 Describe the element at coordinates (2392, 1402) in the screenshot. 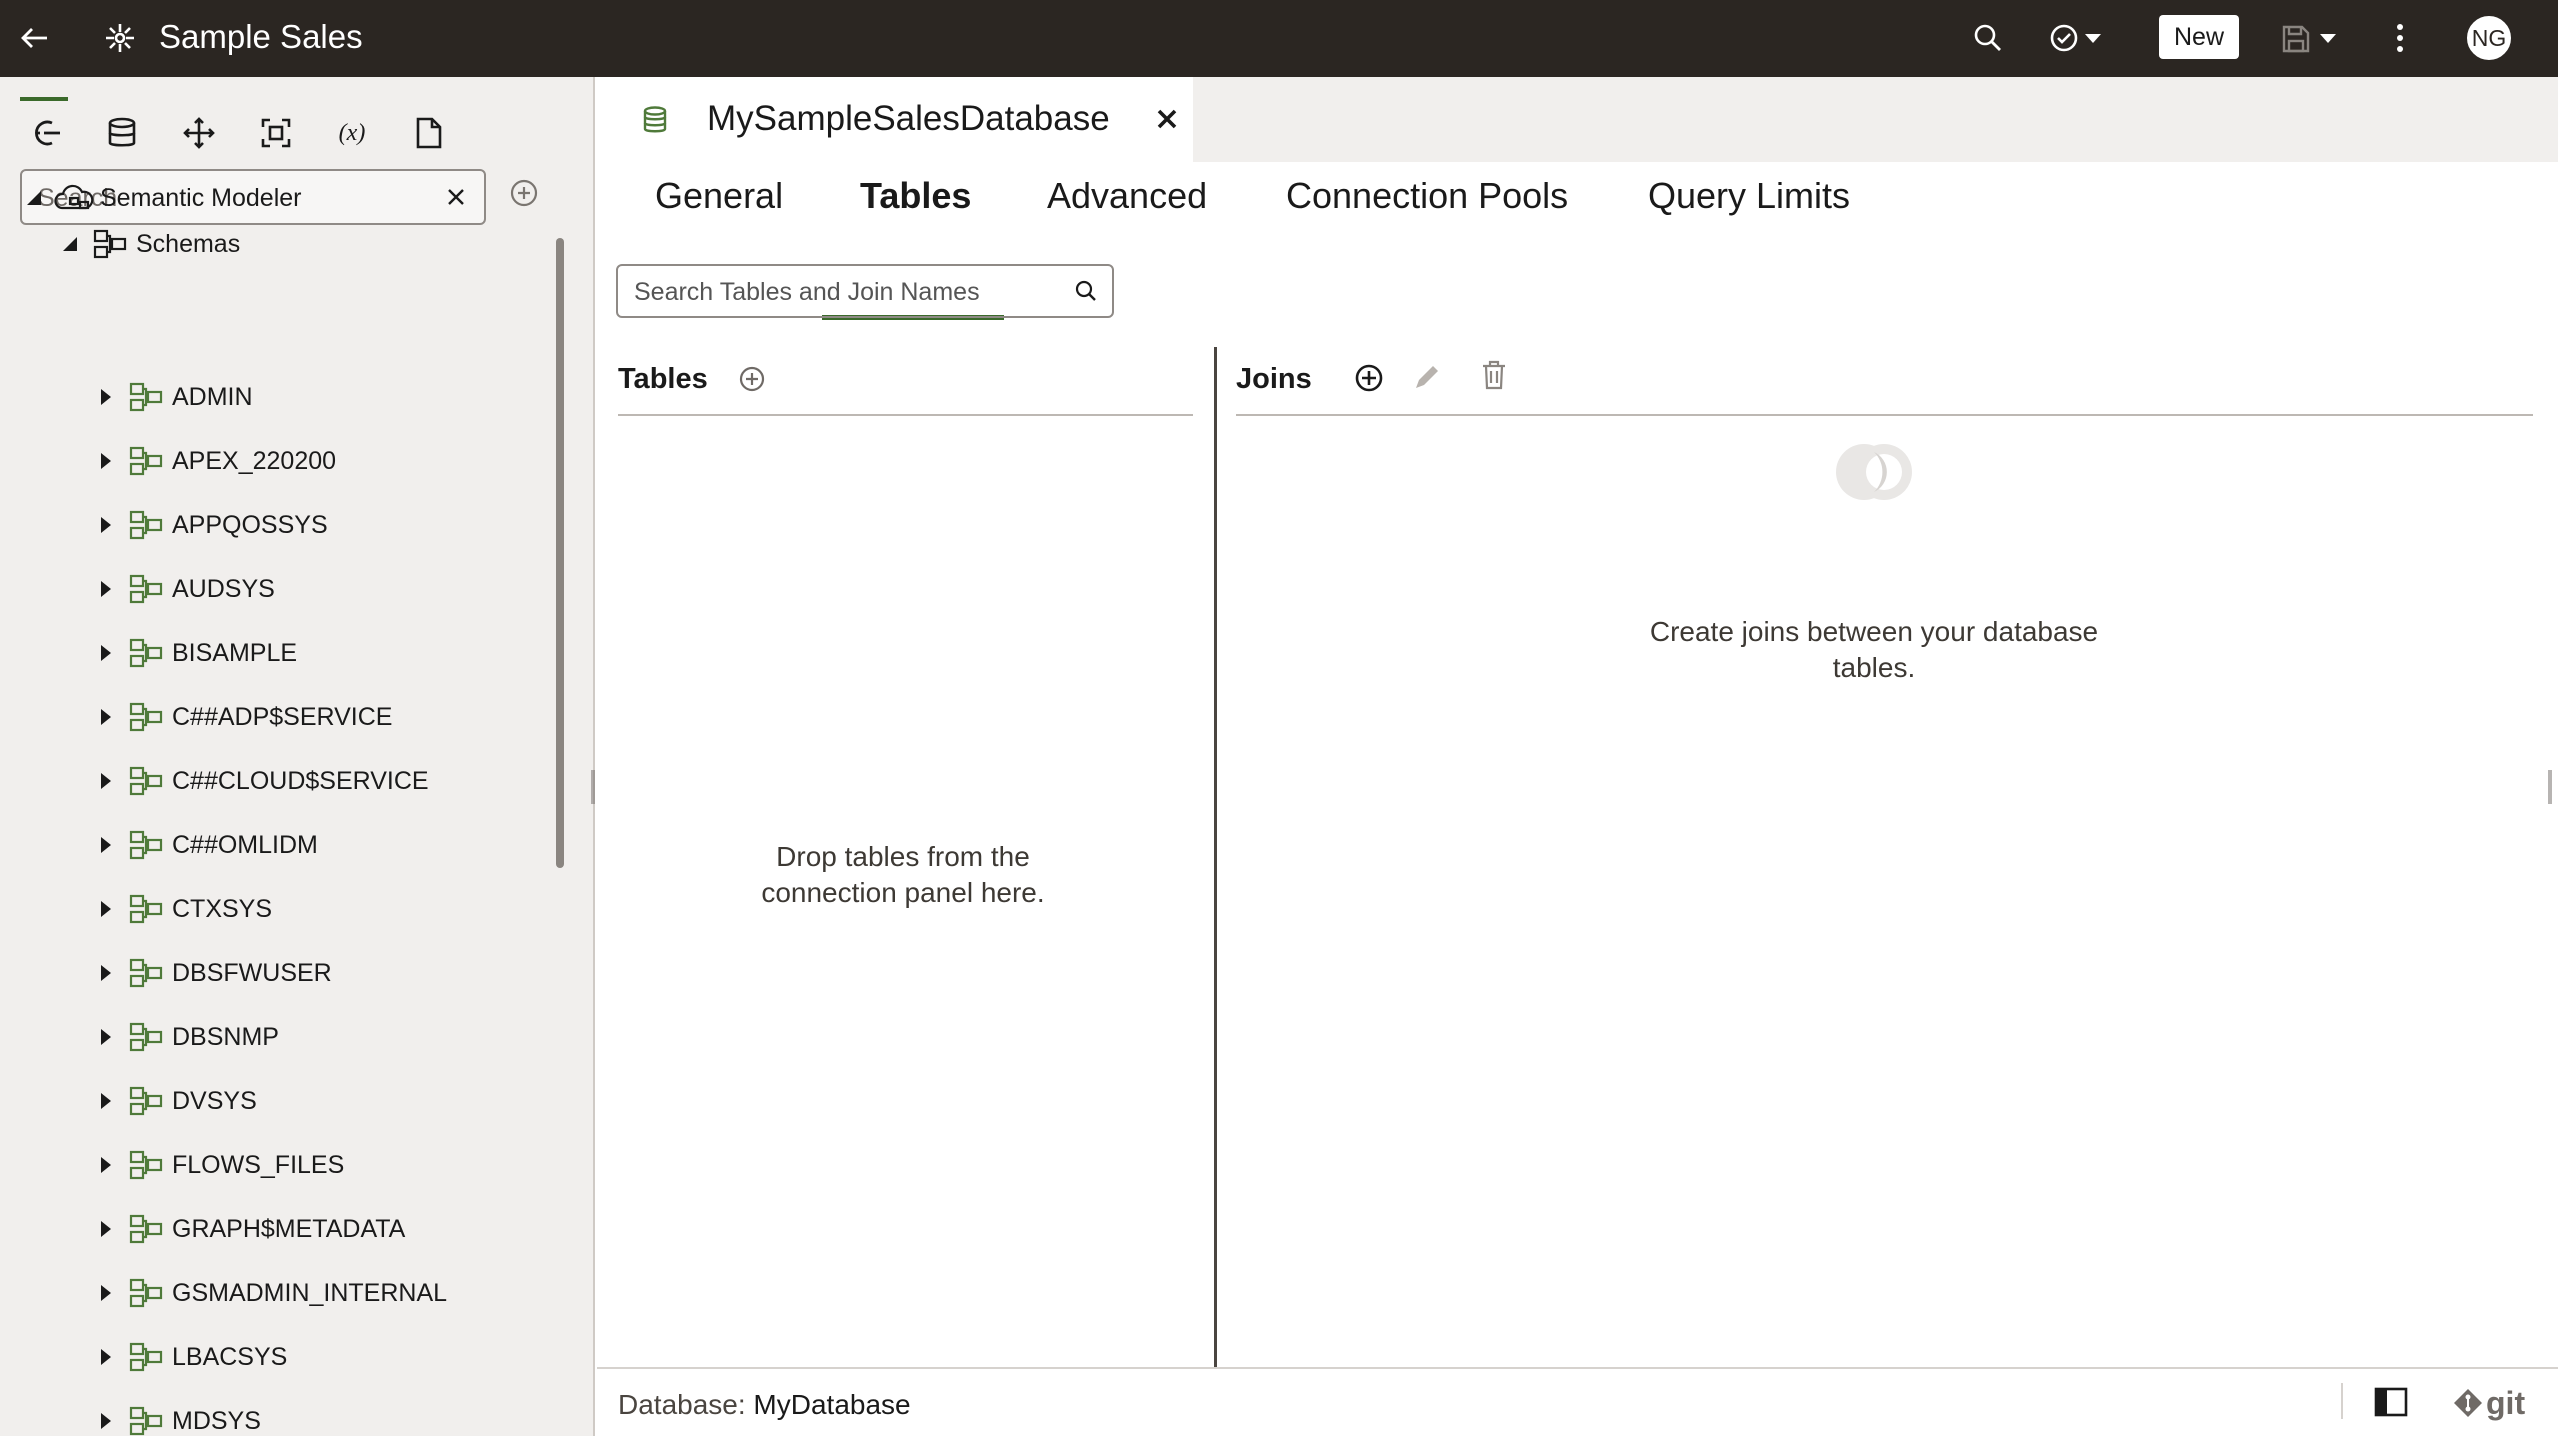

I see `panel-toggle-icon` at that location.